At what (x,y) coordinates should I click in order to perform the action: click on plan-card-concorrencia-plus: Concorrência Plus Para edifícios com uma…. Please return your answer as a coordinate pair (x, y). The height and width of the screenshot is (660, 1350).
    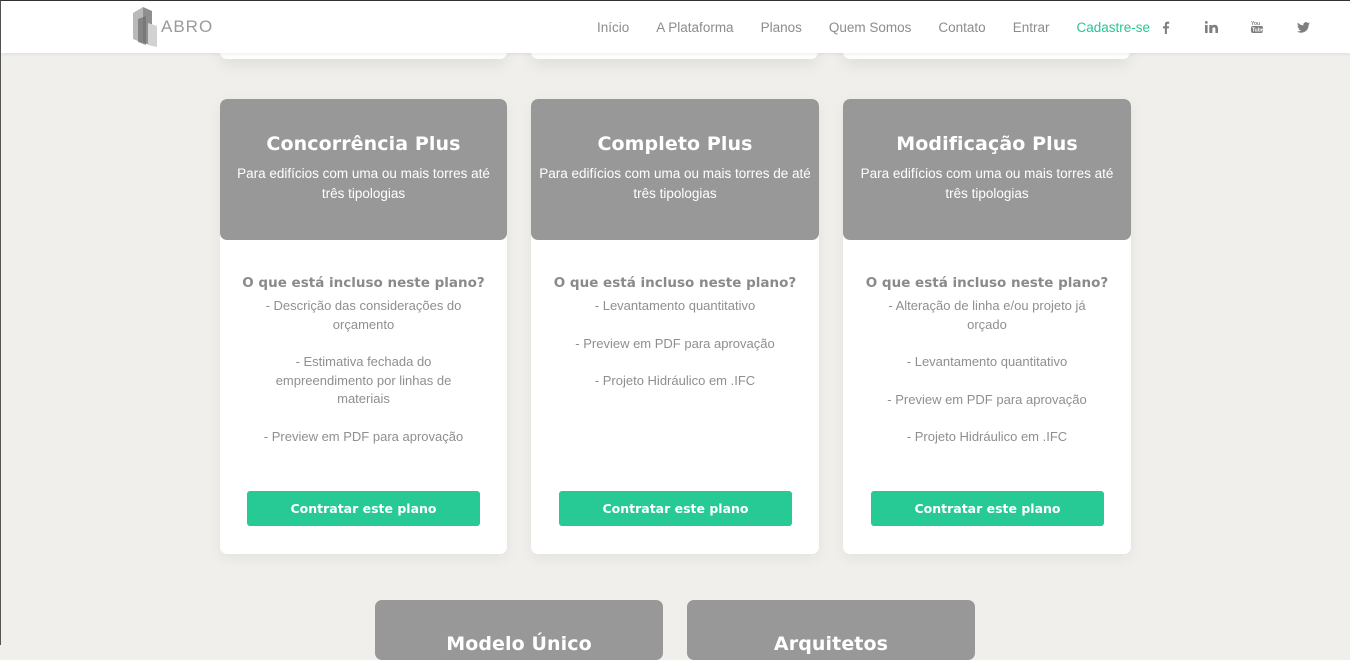
    Looking at the image, I should click on (363, 326).